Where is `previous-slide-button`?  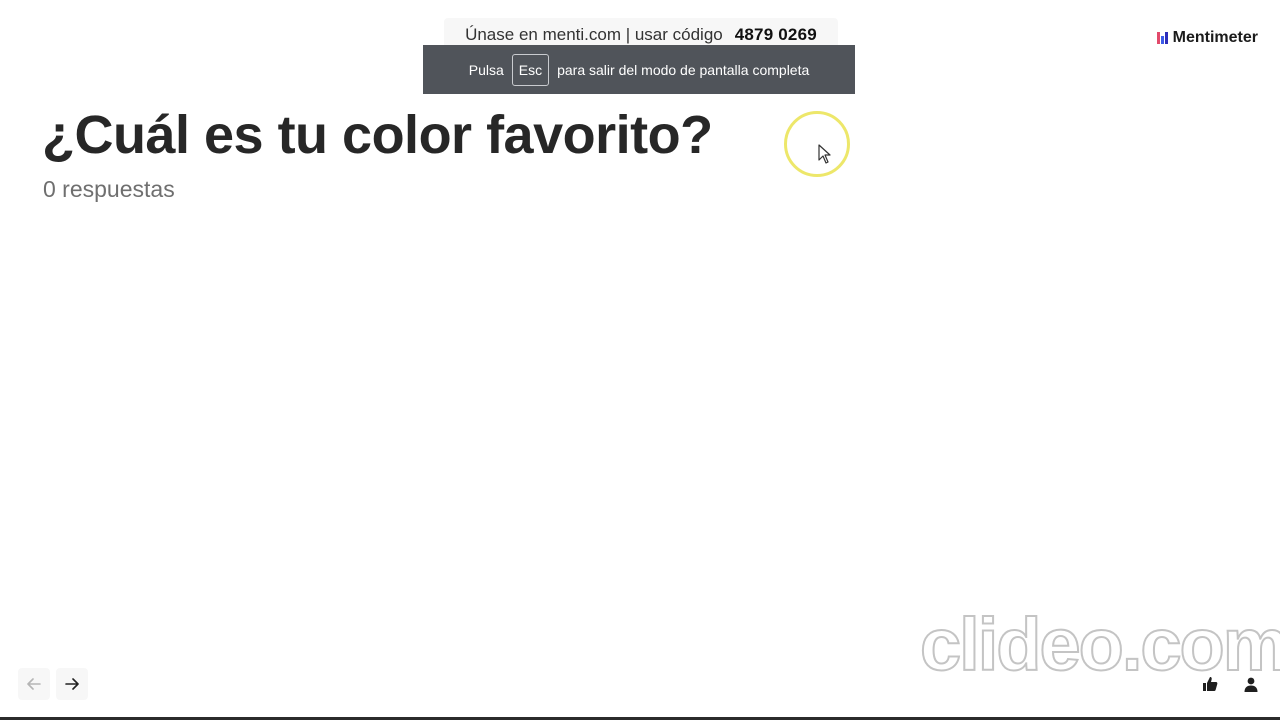 previous-slide-button is located at coordinates (34, 684).